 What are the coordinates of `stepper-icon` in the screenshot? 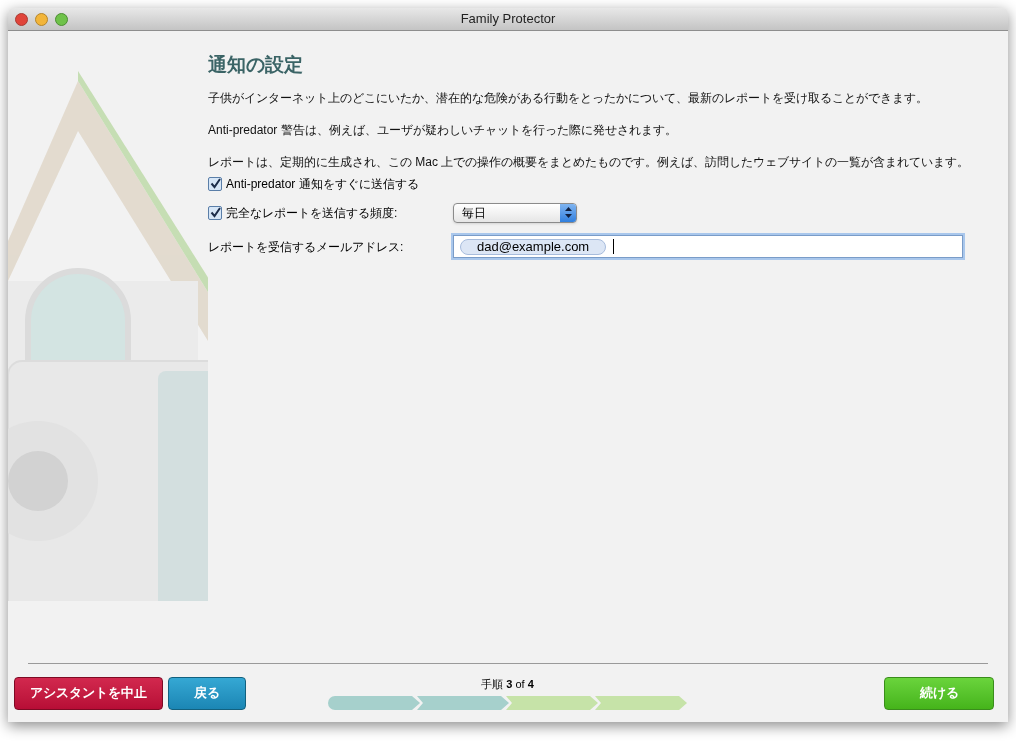 It's located at (568, 212).